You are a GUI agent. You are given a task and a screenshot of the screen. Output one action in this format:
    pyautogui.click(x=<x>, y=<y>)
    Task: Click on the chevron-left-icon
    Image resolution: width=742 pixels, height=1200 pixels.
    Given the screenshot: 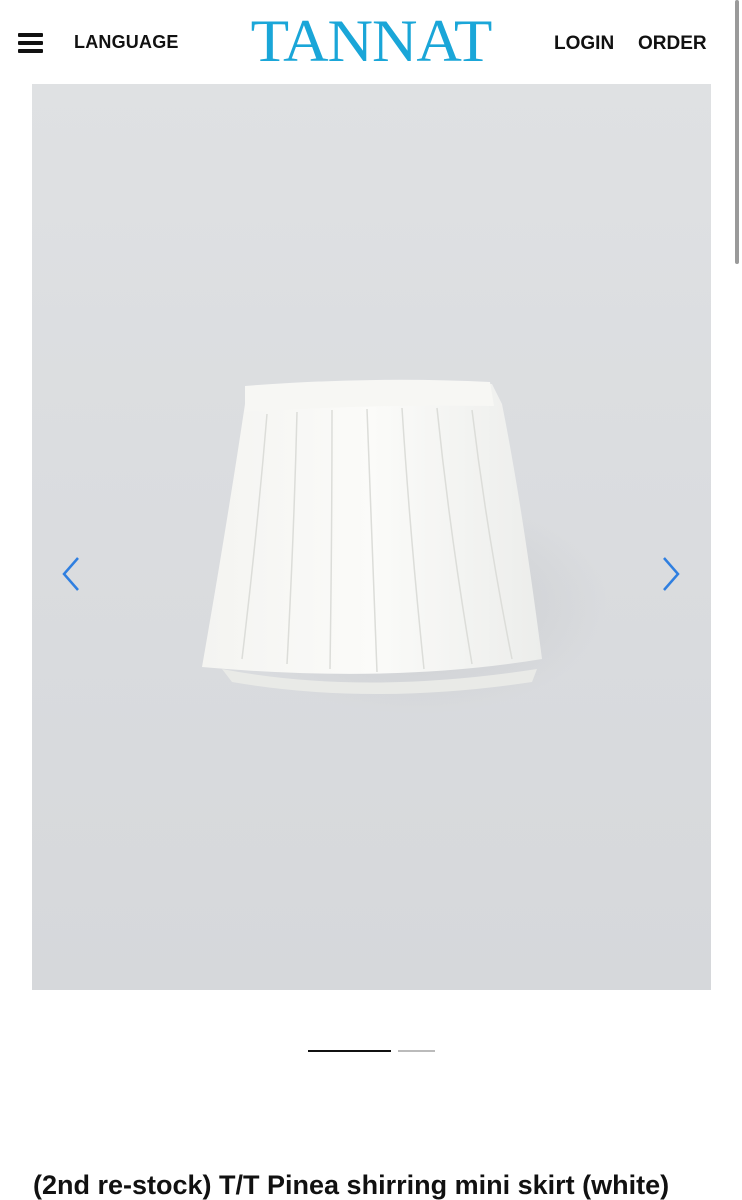 What is the action you would take?
    pyautogui.click(x=73, y=574)
    